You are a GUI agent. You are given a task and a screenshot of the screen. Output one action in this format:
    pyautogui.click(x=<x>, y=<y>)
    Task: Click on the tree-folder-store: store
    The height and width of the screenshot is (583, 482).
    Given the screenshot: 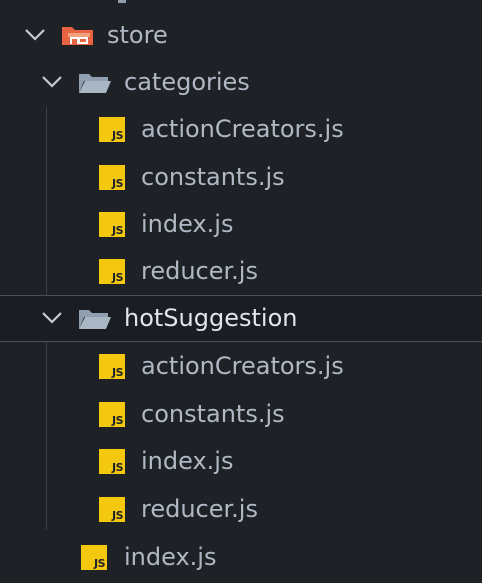 What is the action you would take?
    pyautogui.click(x=241, y=35)
    